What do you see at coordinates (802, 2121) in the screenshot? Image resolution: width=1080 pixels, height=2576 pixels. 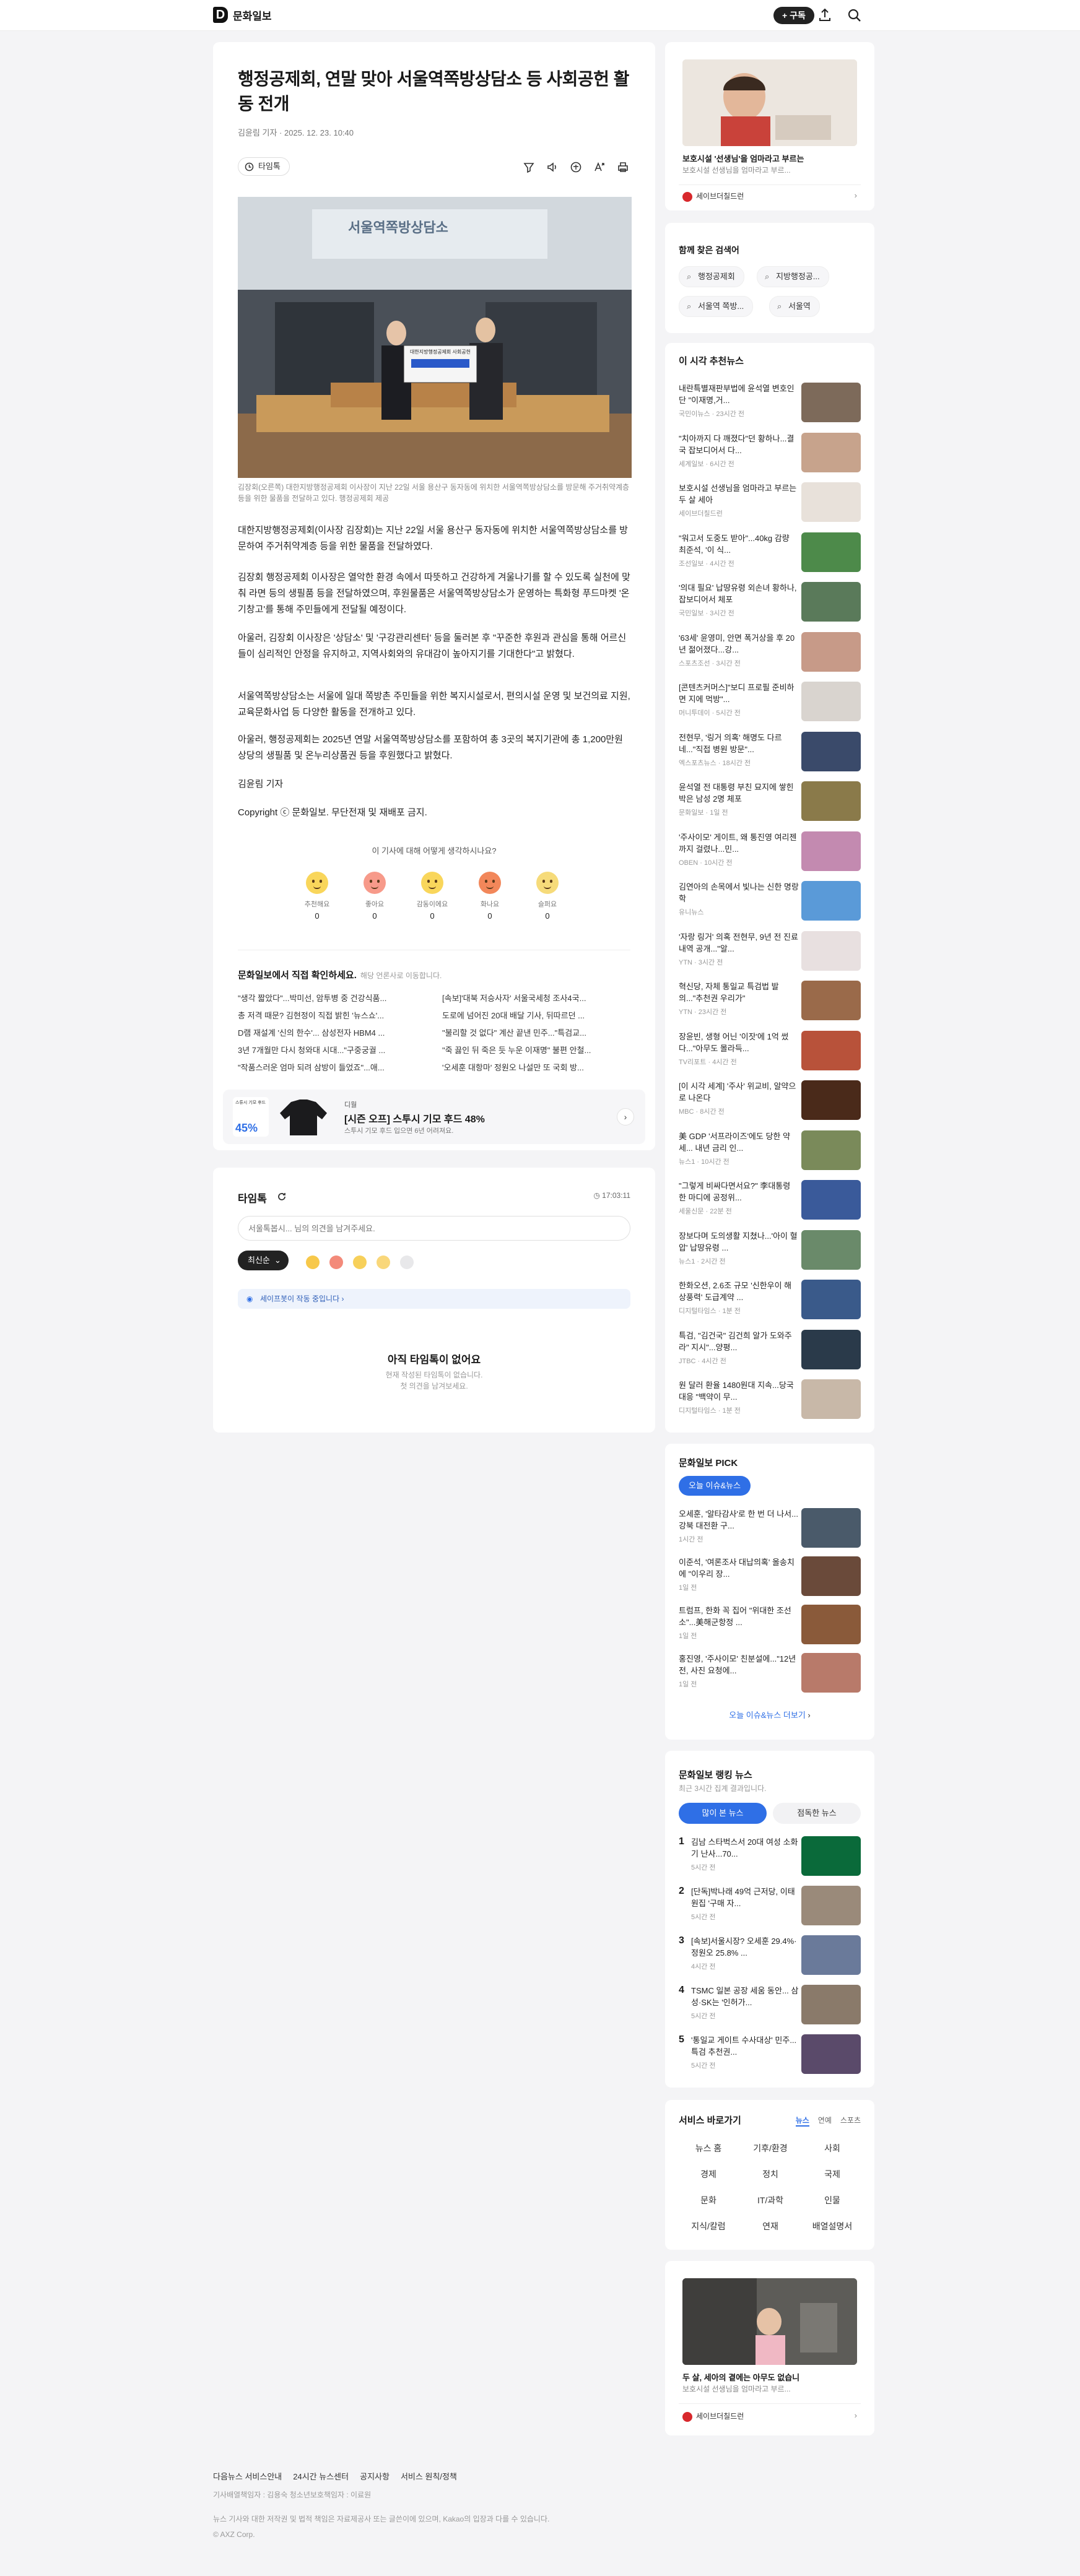 I see `services-tab-news: 뉴스` at bounding box center [802, 2121].